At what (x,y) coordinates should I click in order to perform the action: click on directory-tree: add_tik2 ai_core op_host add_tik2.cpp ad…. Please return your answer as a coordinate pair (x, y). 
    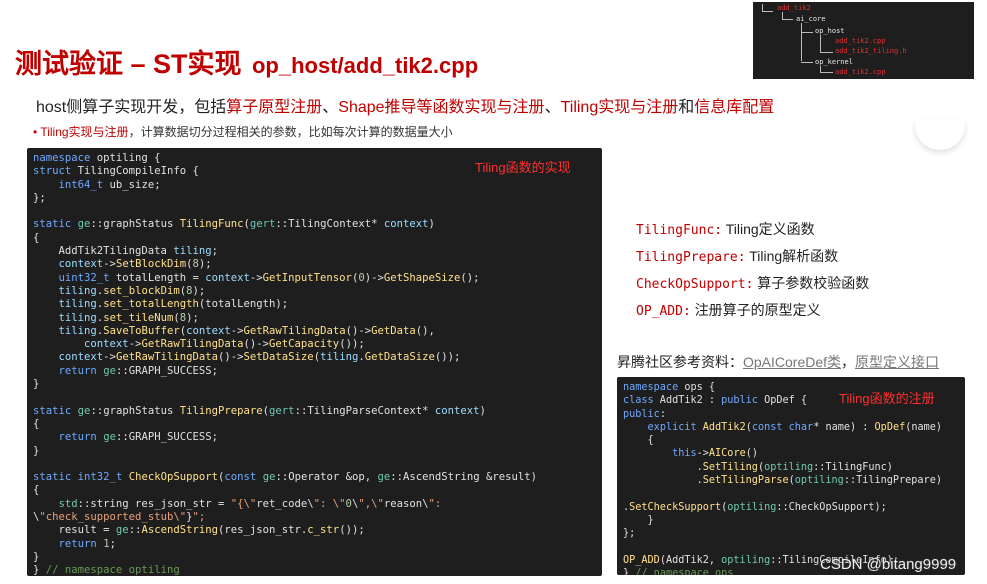
    Looking at the image, I should click on (863, 40).